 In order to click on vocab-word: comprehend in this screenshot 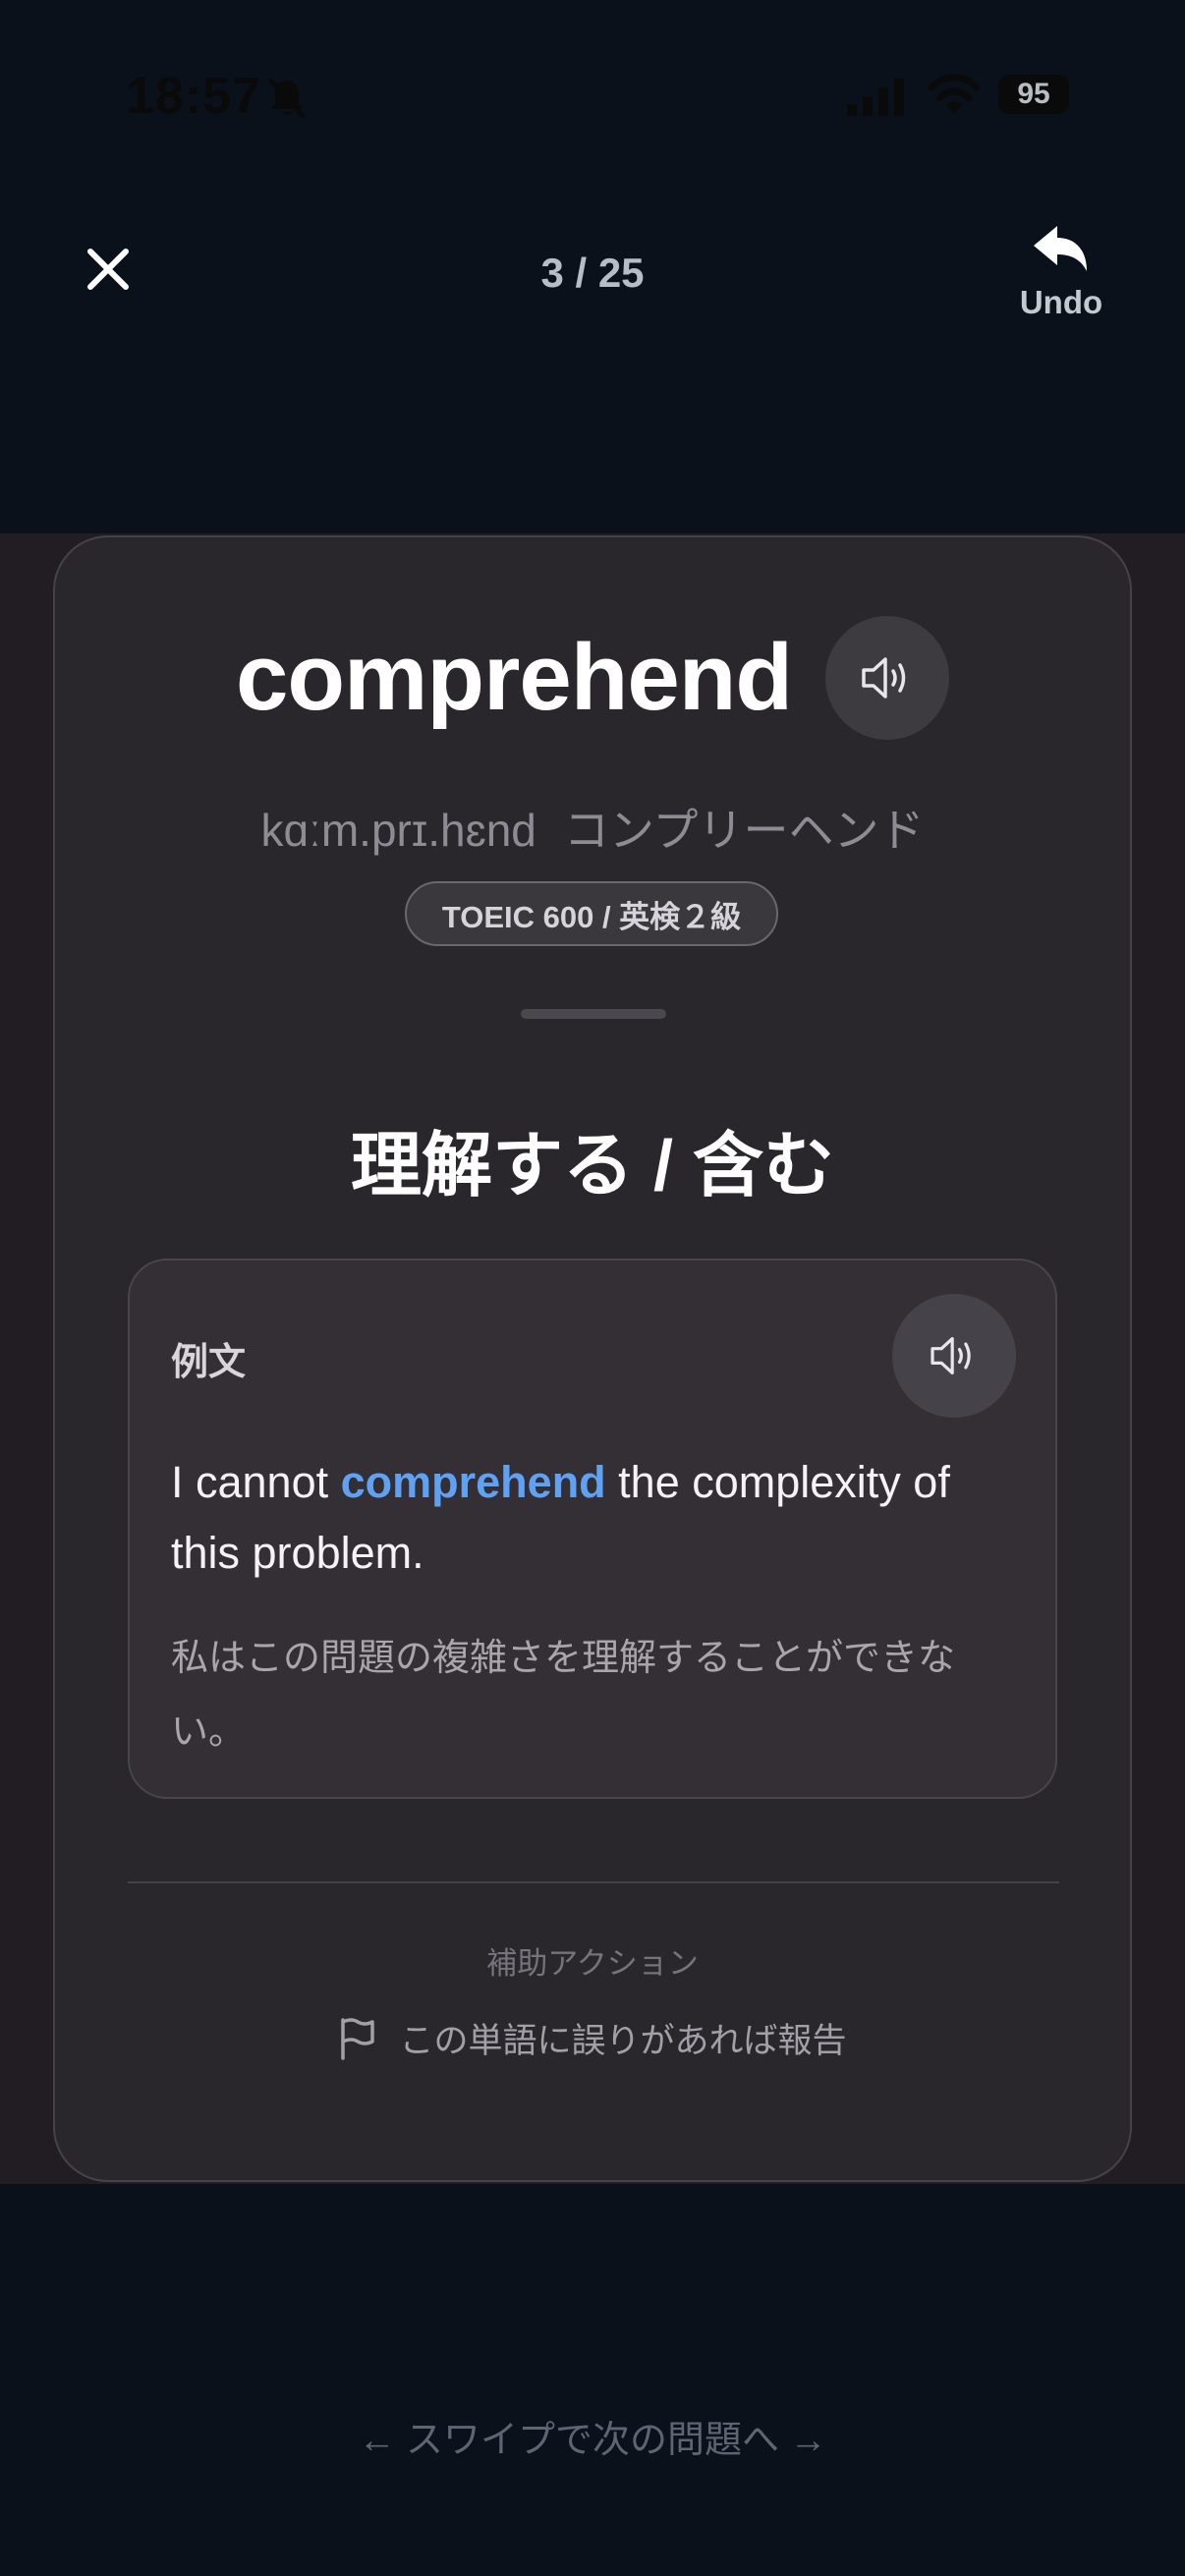, I will do `click(514, 677)`.